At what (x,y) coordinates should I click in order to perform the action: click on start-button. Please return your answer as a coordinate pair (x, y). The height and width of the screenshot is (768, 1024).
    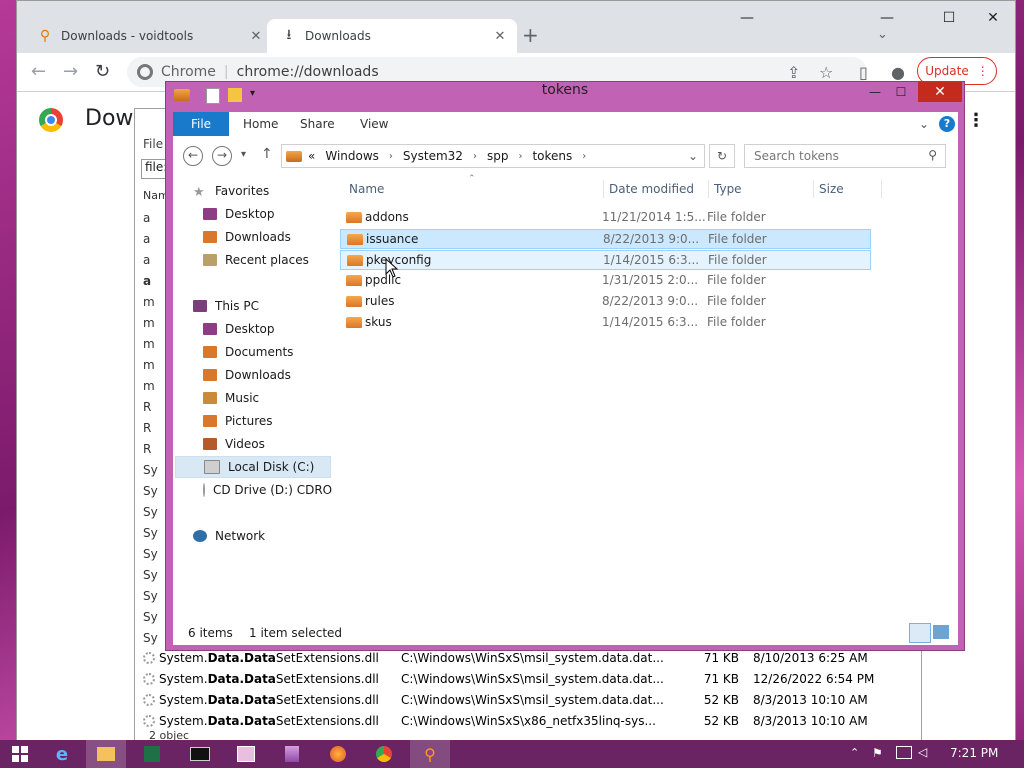
    Looking at the image, I should click on (20, 754).